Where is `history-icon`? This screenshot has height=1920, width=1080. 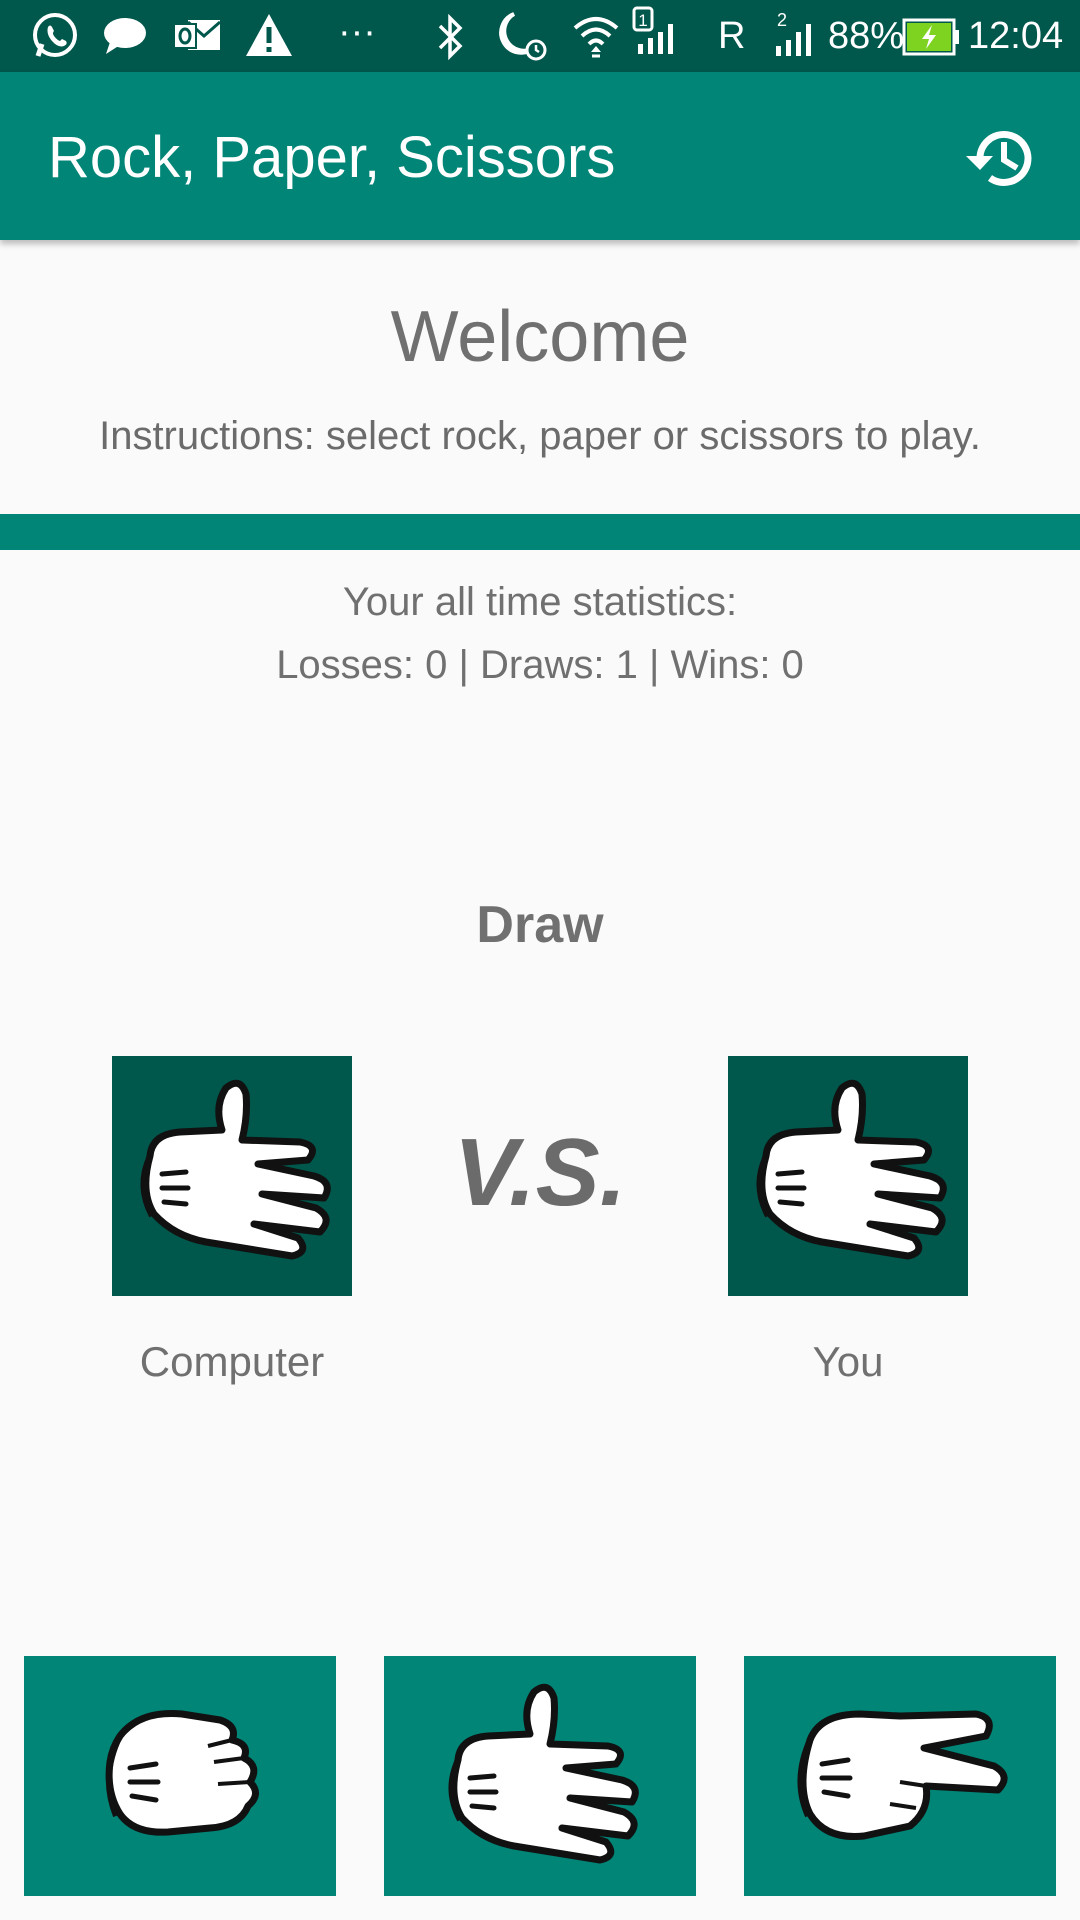
history-icon is located at coordinates (999, 158).